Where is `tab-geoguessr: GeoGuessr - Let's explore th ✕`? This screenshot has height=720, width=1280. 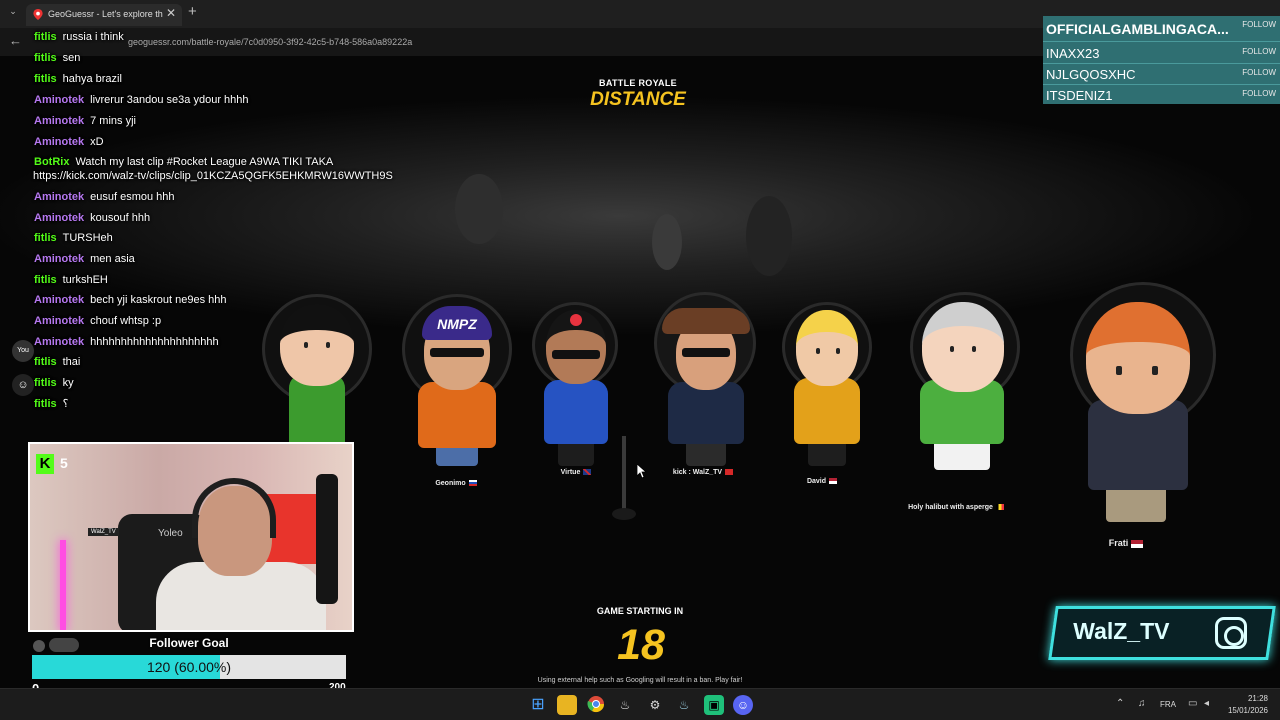 tab-geoguessr: GeoGuessr - Let's explore th ✕ is located at coordinates (104, 15).